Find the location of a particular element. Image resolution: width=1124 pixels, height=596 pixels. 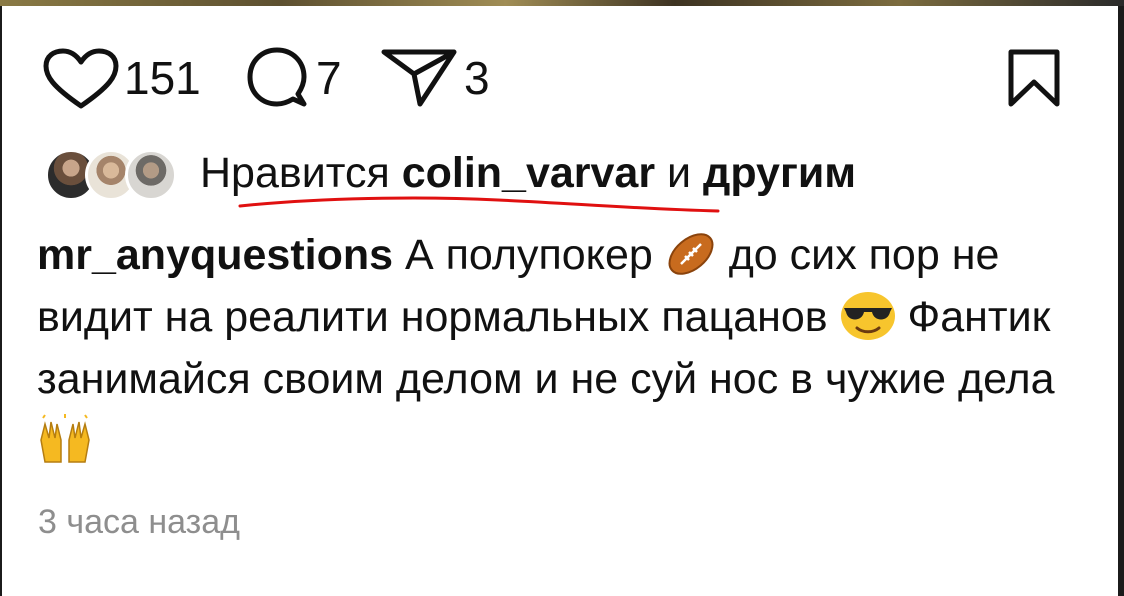

likes-count: 151 is located at coordinates (162, 78).